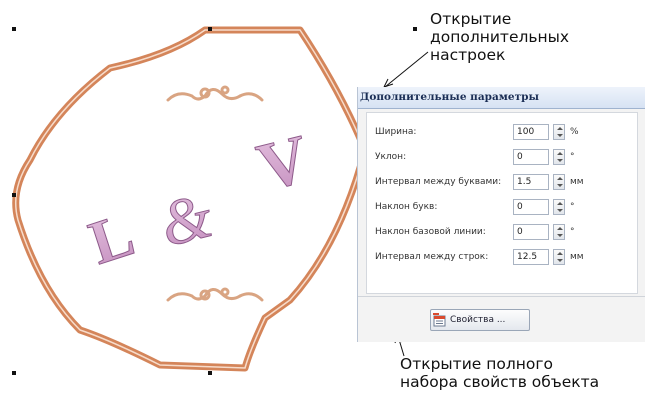 Image resolution: width=645 pixels, height=402 pixels. I want to click on slant-input, so click(531, 157).